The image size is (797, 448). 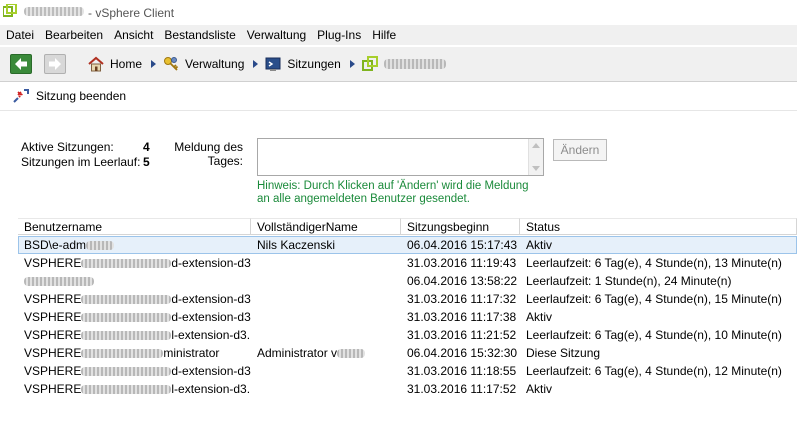 I want to click on cell-session-start: 31.03.2016 11:17:38, so click(x=462, y=317).